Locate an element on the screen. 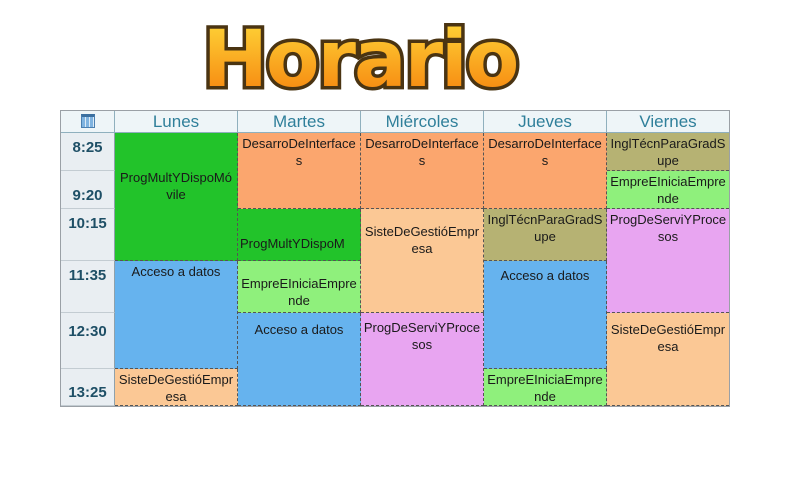  header-corner is located at coordinates (88, 122).